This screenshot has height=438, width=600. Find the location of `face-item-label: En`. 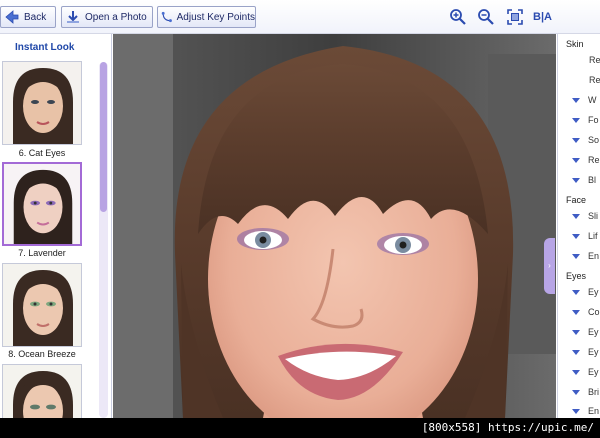

face-item-label: En is located at coordinates (594, 256).